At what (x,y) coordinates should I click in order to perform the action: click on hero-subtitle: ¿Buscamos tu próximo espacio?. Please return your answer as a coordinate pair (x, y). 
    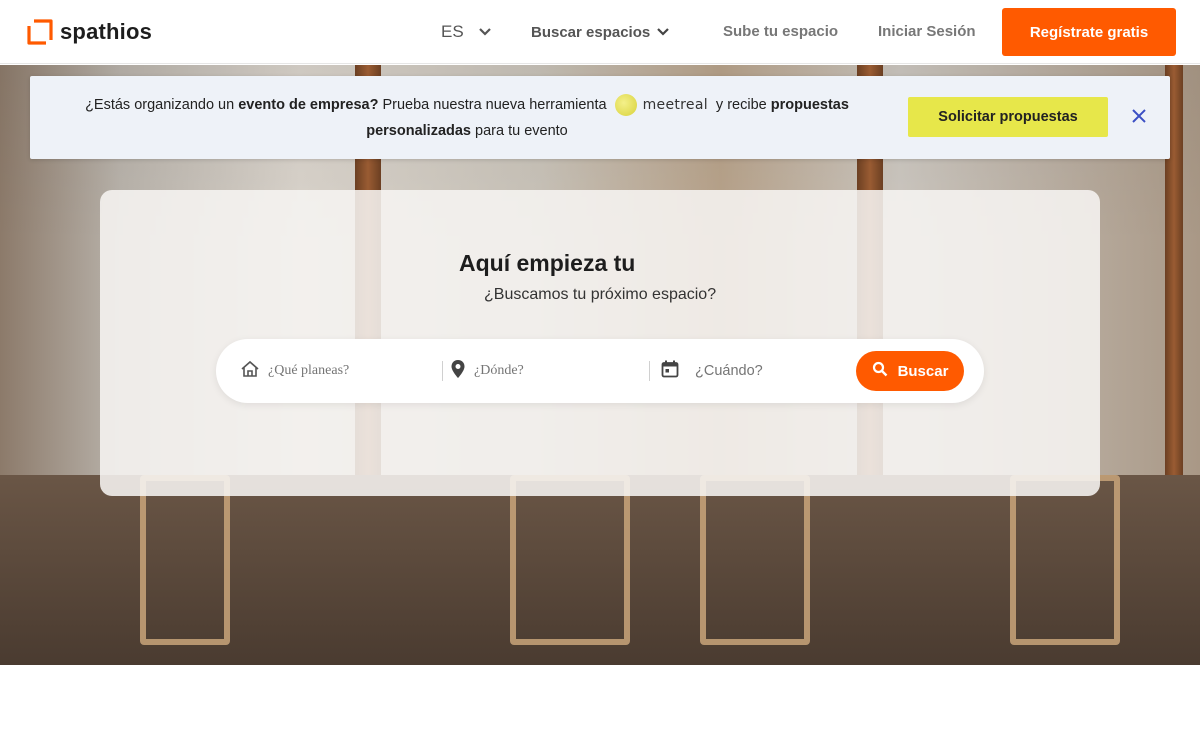
    Looking at the image, I should click on (600, 294).